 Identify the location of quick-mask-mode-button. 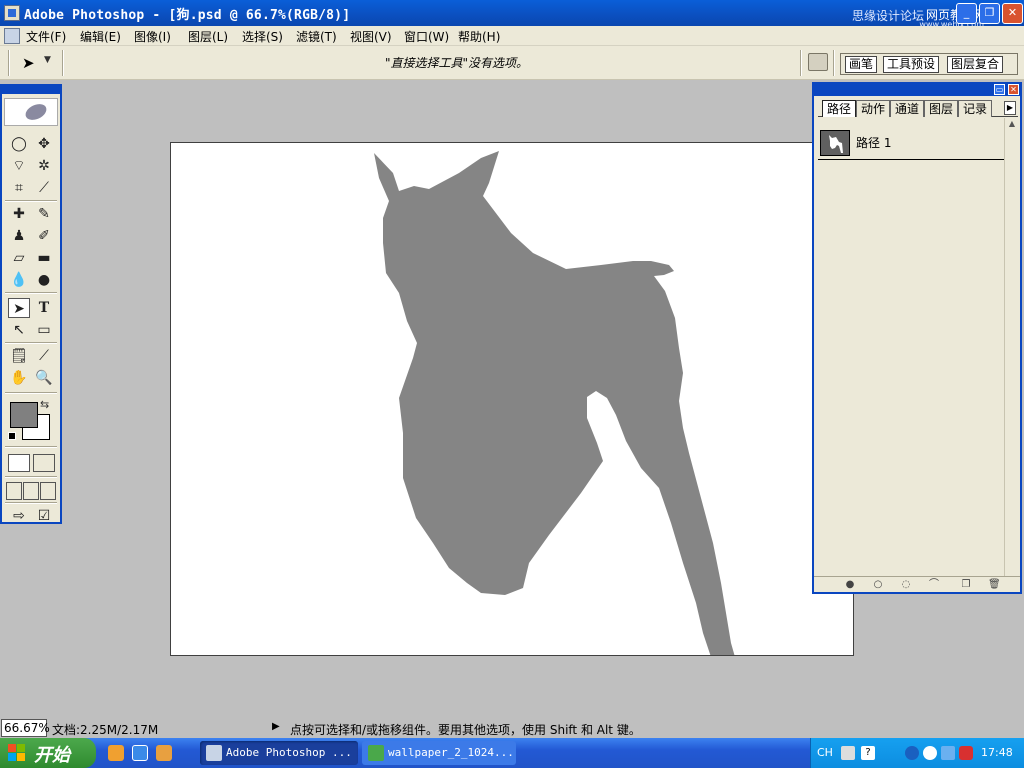
(44, 463).